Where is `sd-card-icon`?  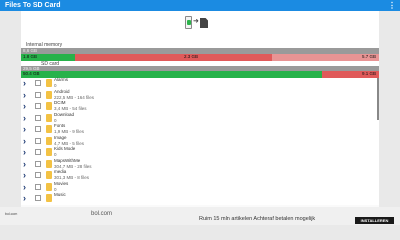
sd-card-icon is located at coordinates (204, 23).